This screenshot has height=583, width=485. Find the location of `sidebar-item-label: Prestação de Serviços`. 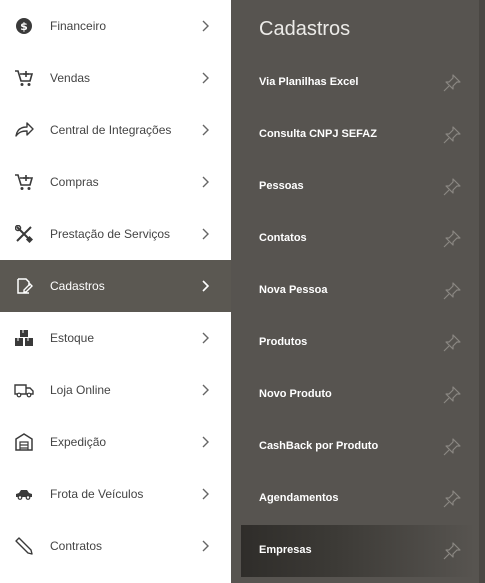

sidebar-item-label: Prestação de Serviços is located at coordinates (110, 234).